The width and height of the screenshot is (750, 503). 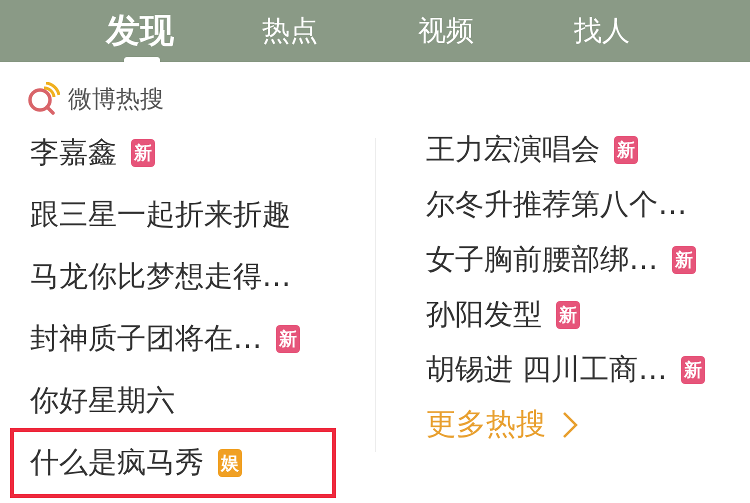 I want to click on hot-search-item: 孙阳发型 新, so click(x=556, y=314).